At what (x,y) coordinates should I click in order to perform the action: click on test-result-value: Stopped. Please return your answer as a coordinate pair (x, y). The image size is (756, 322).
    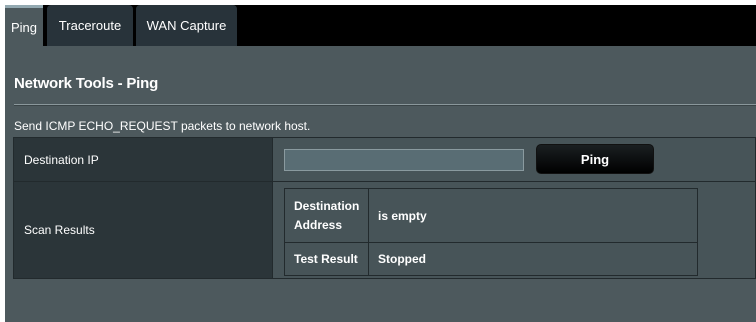
    Looking at the image, I should click on (533, 259).